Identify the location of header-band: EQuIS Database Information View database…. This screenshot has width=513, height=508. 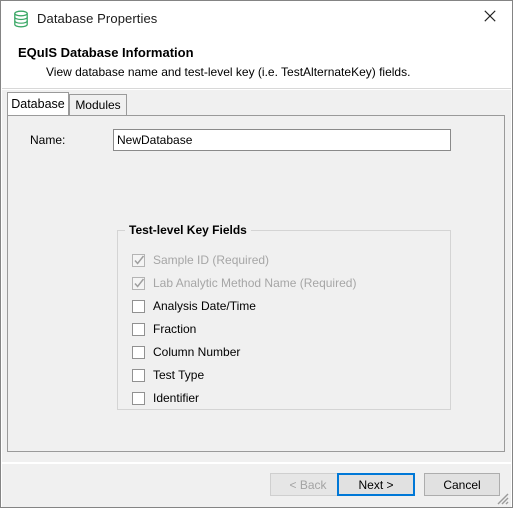
(256, 63).